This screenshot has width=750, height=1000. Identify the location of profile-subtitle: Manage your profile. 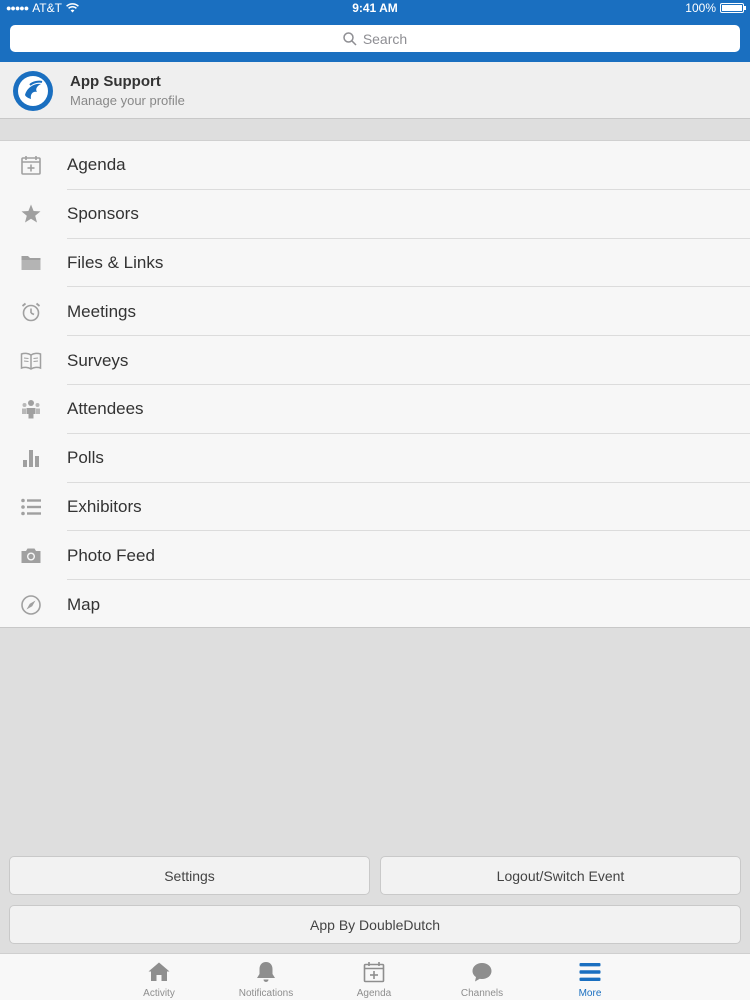
(127, 100).